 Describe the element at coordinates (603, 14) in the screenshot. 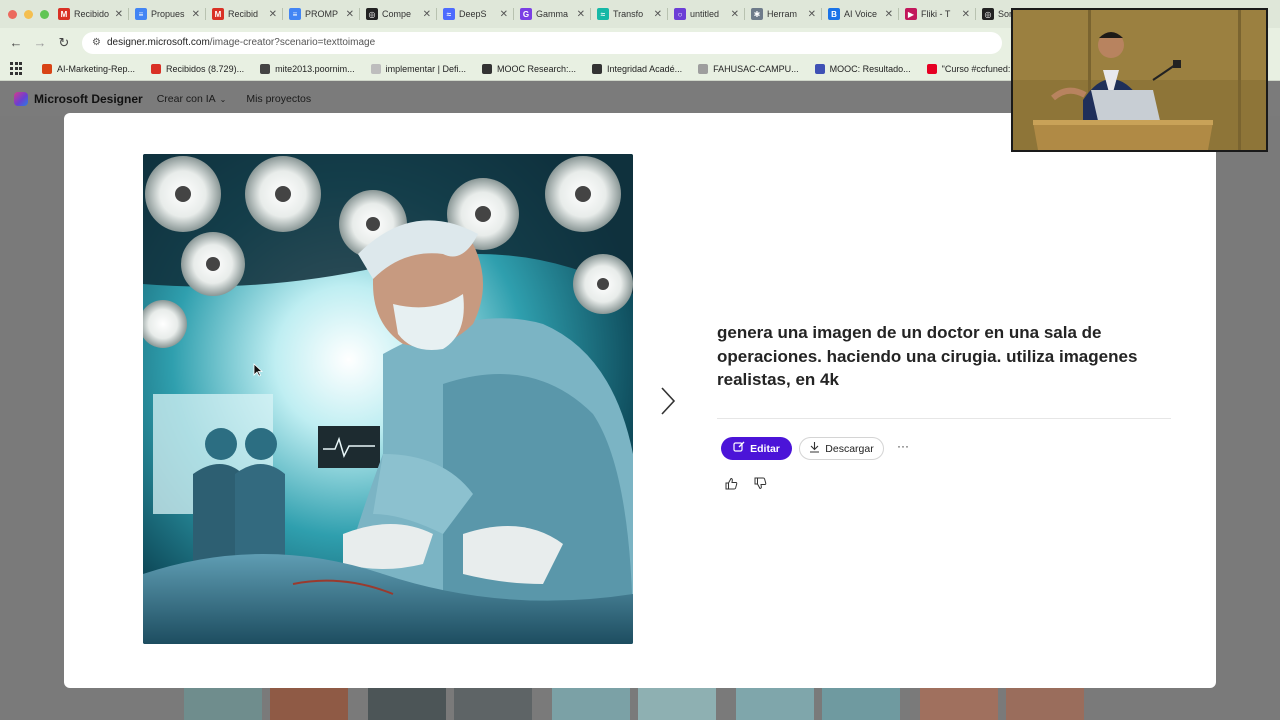

I see `transform-icon: ≈` at that location.